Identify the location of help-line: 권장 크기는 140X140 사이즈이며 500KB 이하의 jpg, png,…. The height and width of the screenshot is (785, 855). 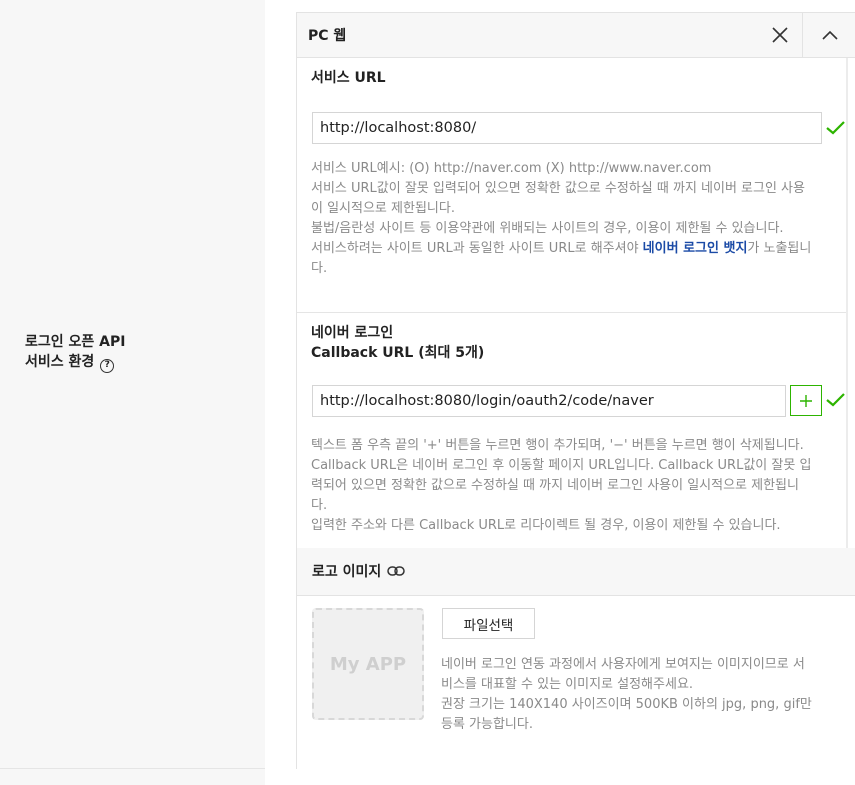
(626, 704).